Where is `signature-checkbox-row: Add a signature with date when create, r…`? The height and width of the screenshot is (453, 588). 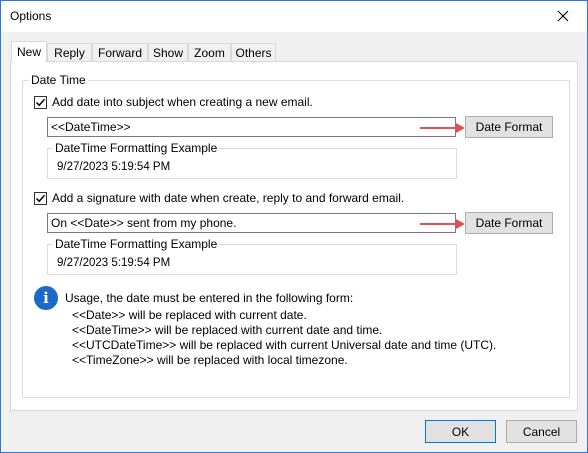 signature-checkbox-row: Add a signature with date when create, r… is located at coordinates (219, 198).